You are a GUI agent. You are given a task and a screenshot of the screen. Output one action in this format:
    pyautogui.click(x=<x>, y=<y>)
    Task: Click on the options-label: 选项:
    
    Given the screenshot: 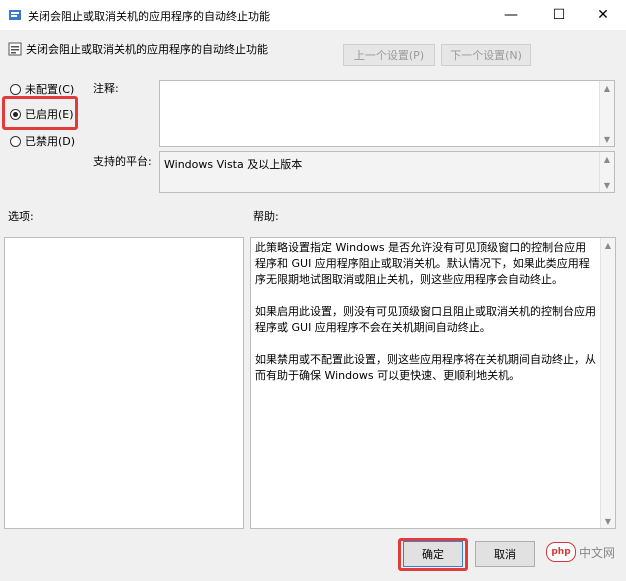 What is the action you would take?
    pyautogui.click(x=21, y=216)
    